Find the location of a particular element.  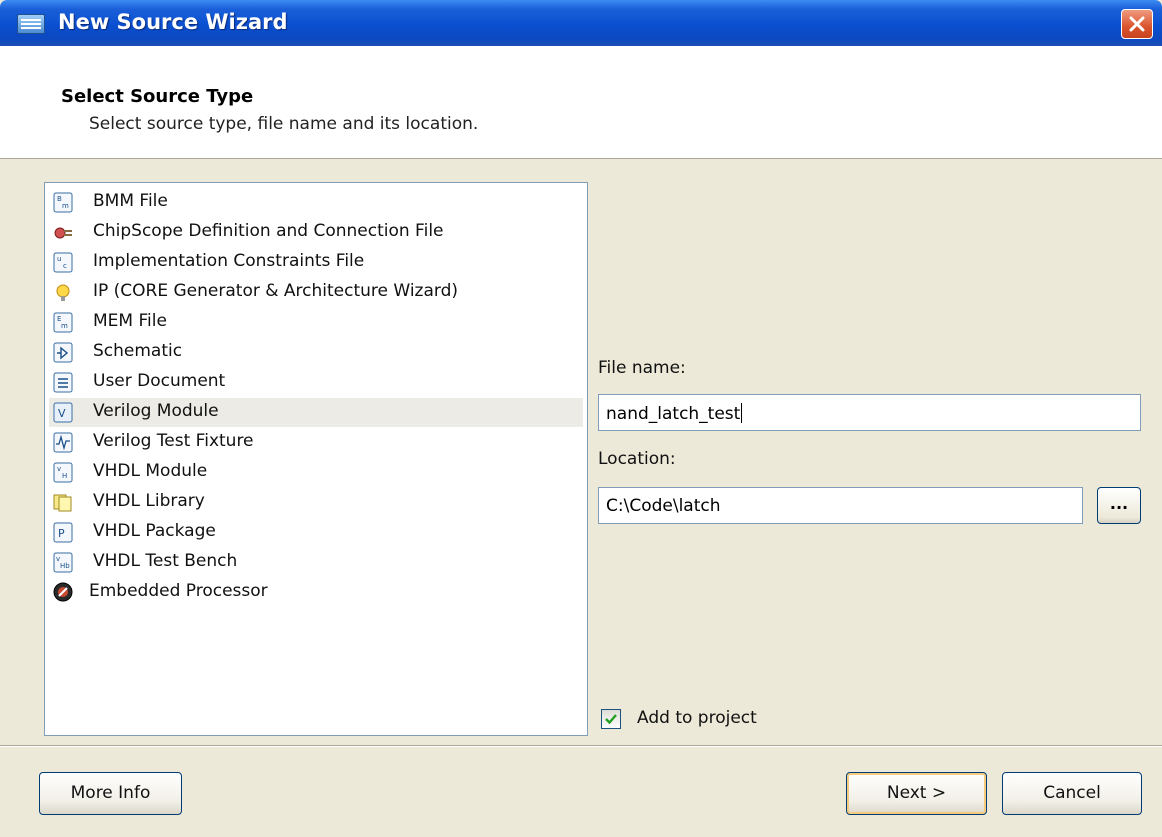

close-icon is located at coordinates (1137, 24).